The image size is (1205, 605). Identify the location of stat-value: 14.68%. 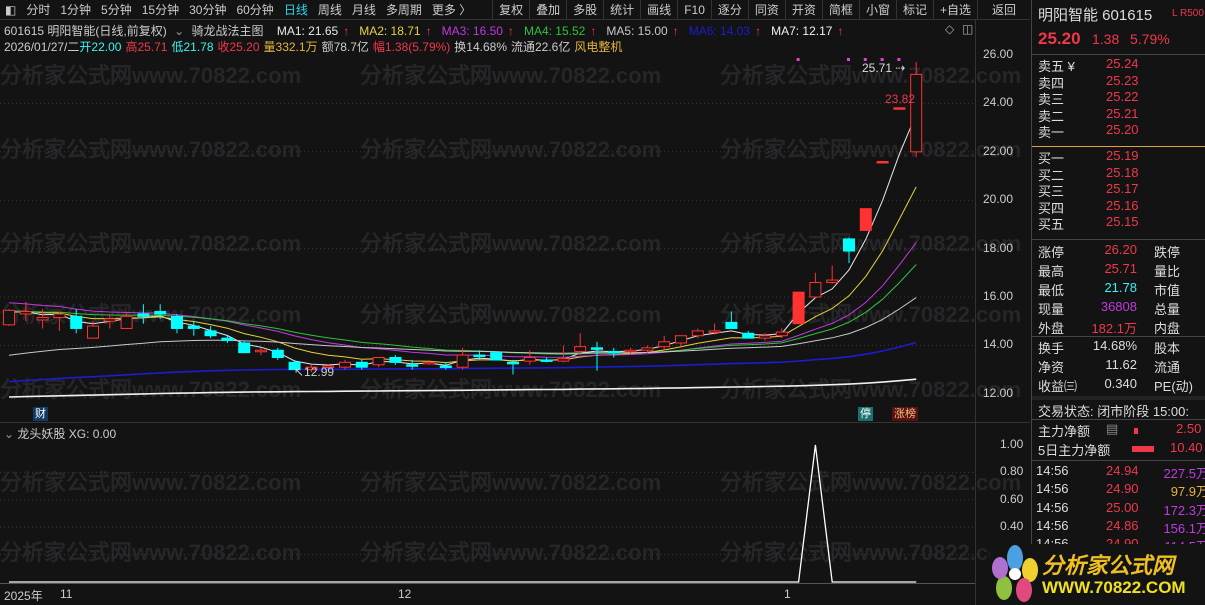
(1114, 345).